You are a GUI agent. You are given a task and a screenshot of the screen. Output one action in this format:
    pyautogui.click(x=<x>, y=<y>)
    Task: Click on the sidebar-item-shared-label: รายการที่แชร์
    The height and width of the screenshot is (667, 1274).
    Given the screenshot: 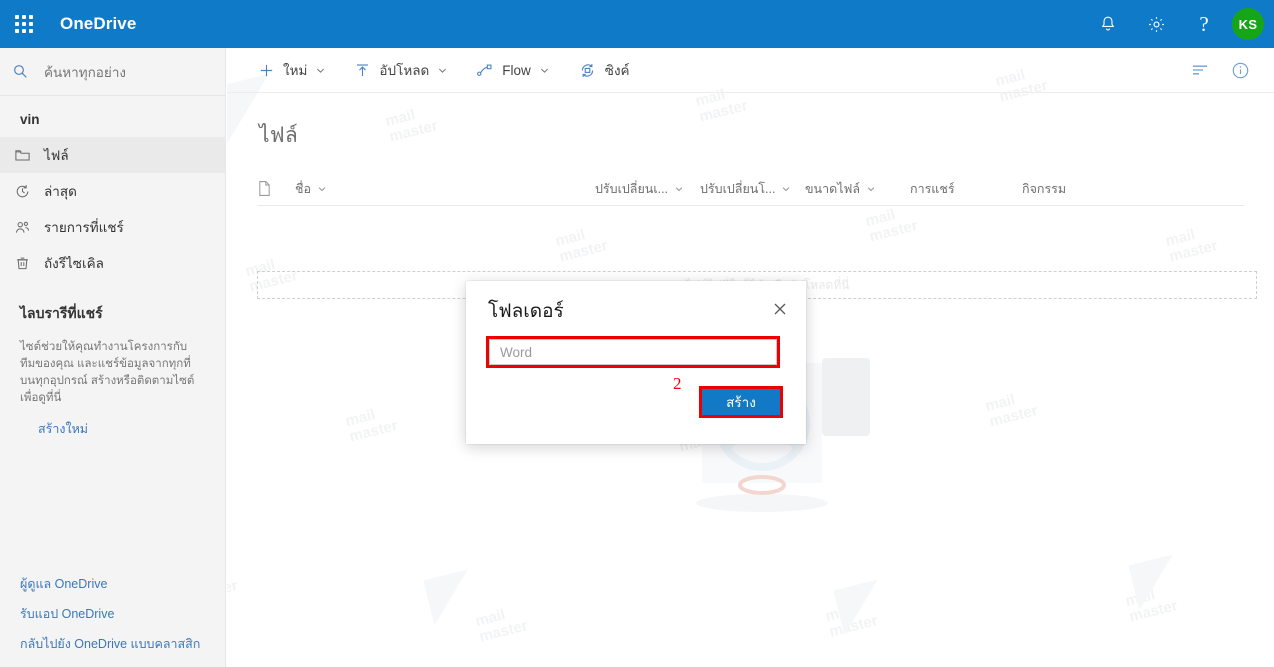 What is the action you would take?
    pyautogui.click(x=84, y=227)
    